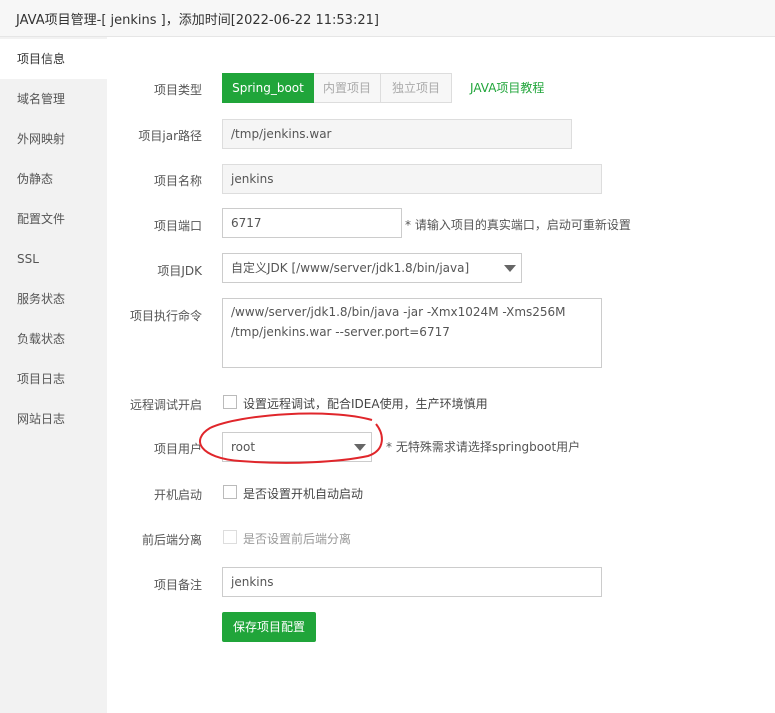 The image size is (775, 713). What do you see at coordinates (53, 59) in the screenshot?
I see `sidebar-item-project-info: 项目信息` at bounding box center [53, 59].